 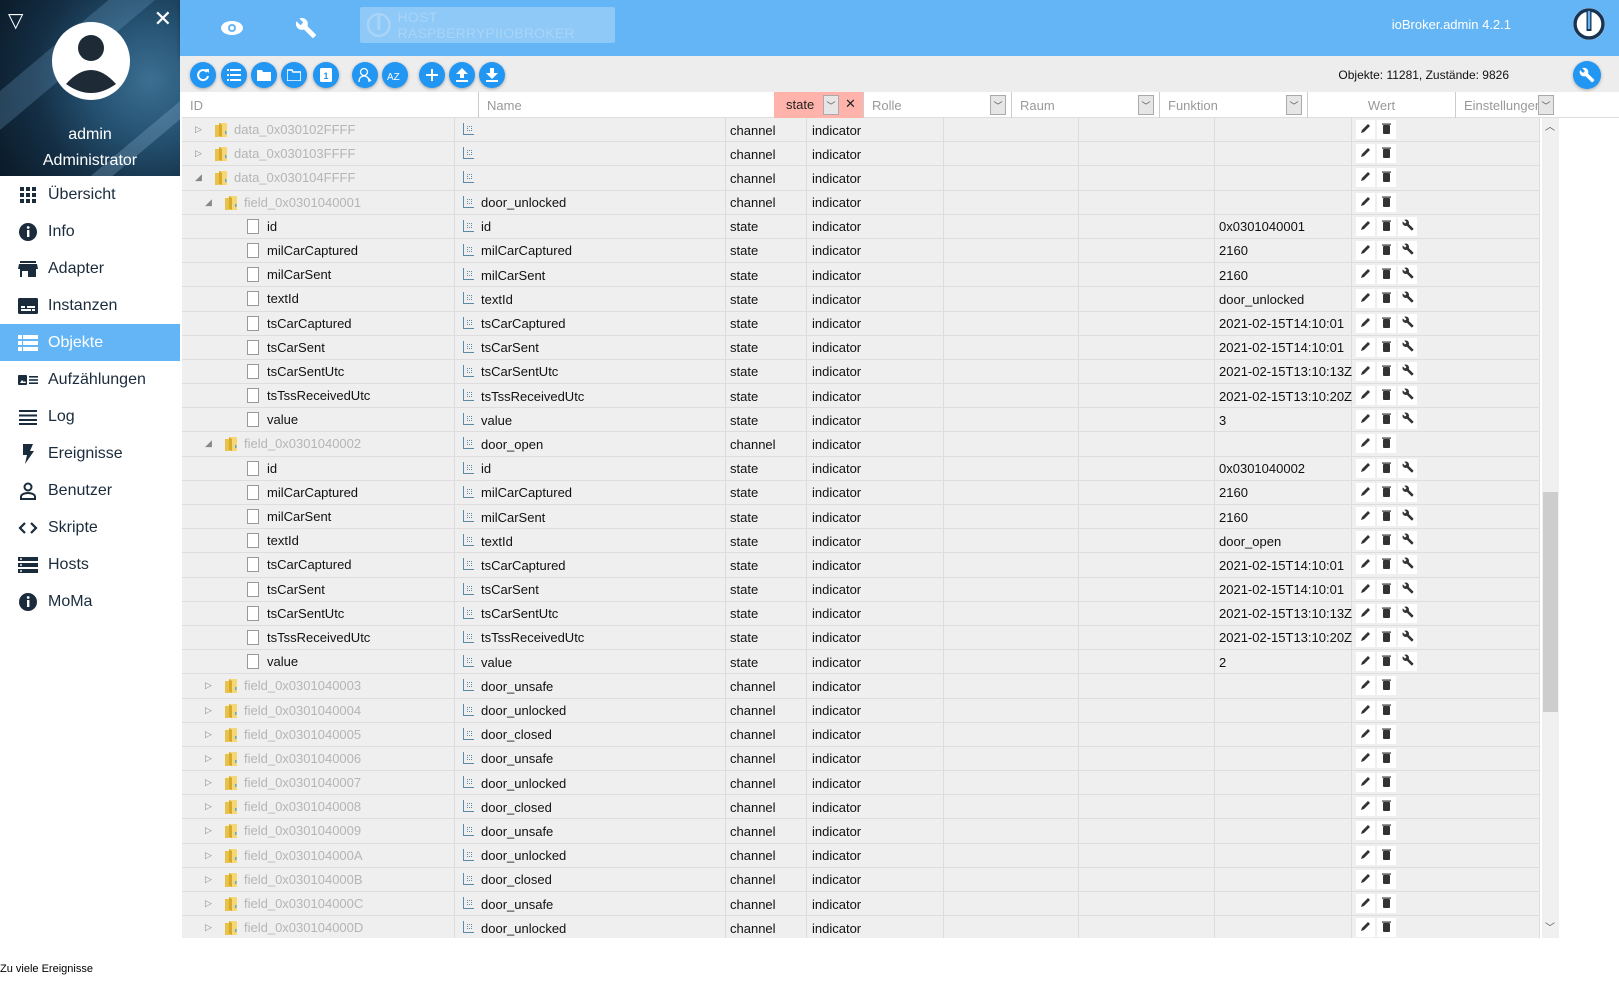 What do you see at coordinates (90, 601) in the screenshot?
I see `sidebar-item-moma: MoMa` at bounding box center [90, 601].